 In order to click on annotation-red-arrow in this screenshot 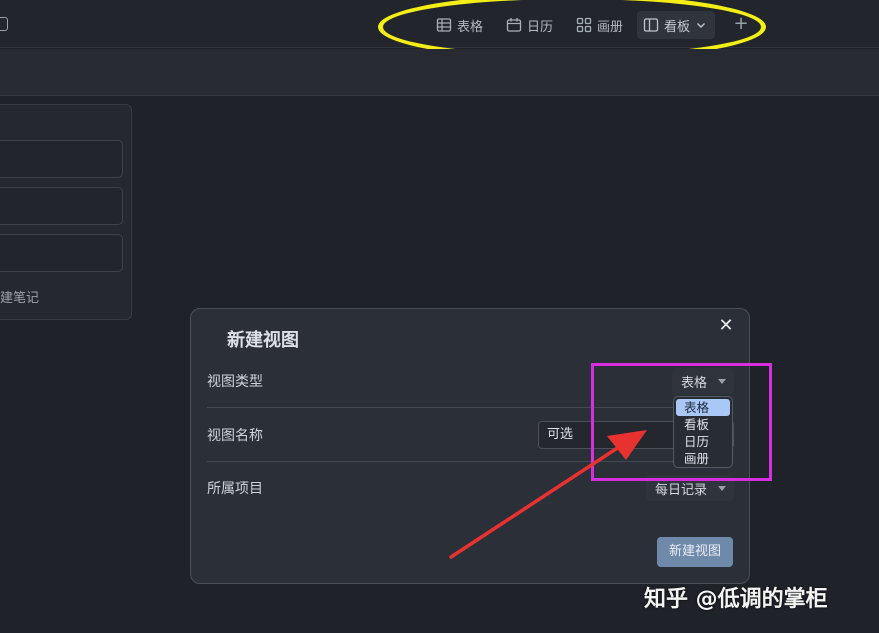, I will do `click(548, 494)`.